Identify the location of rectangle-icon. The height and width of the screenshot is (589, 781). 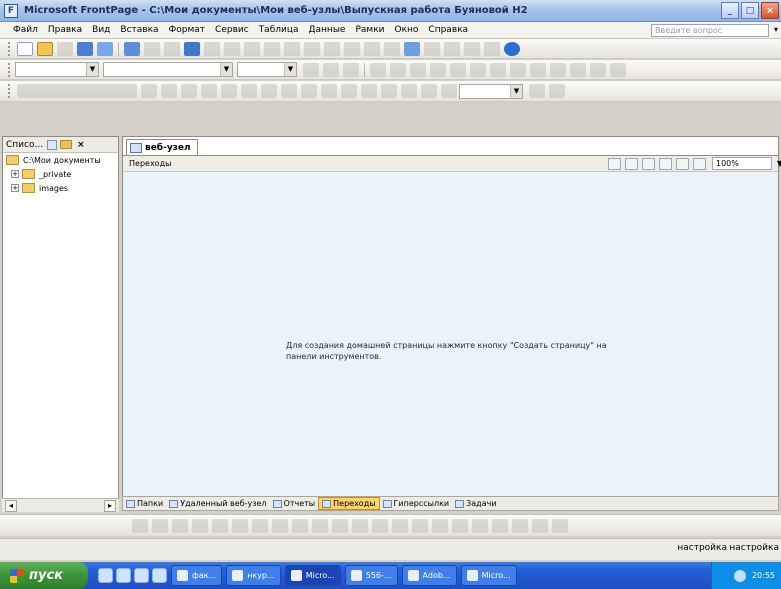
(240, 525).